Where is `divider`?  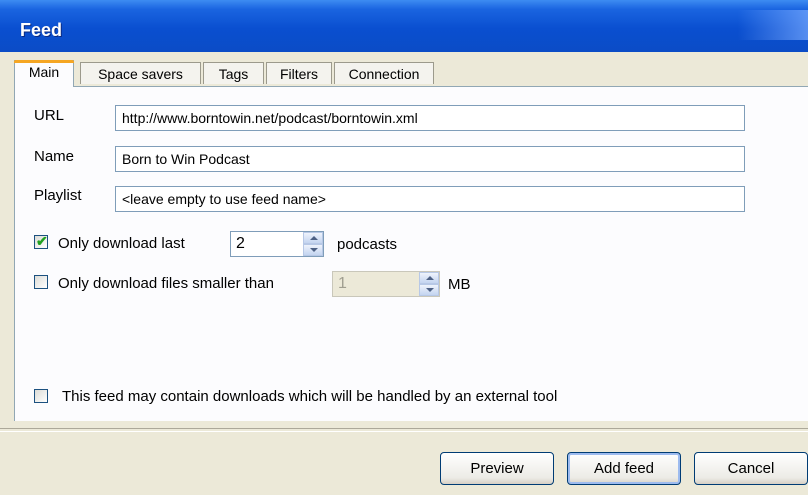
divider is located at coordinates (404, 430).